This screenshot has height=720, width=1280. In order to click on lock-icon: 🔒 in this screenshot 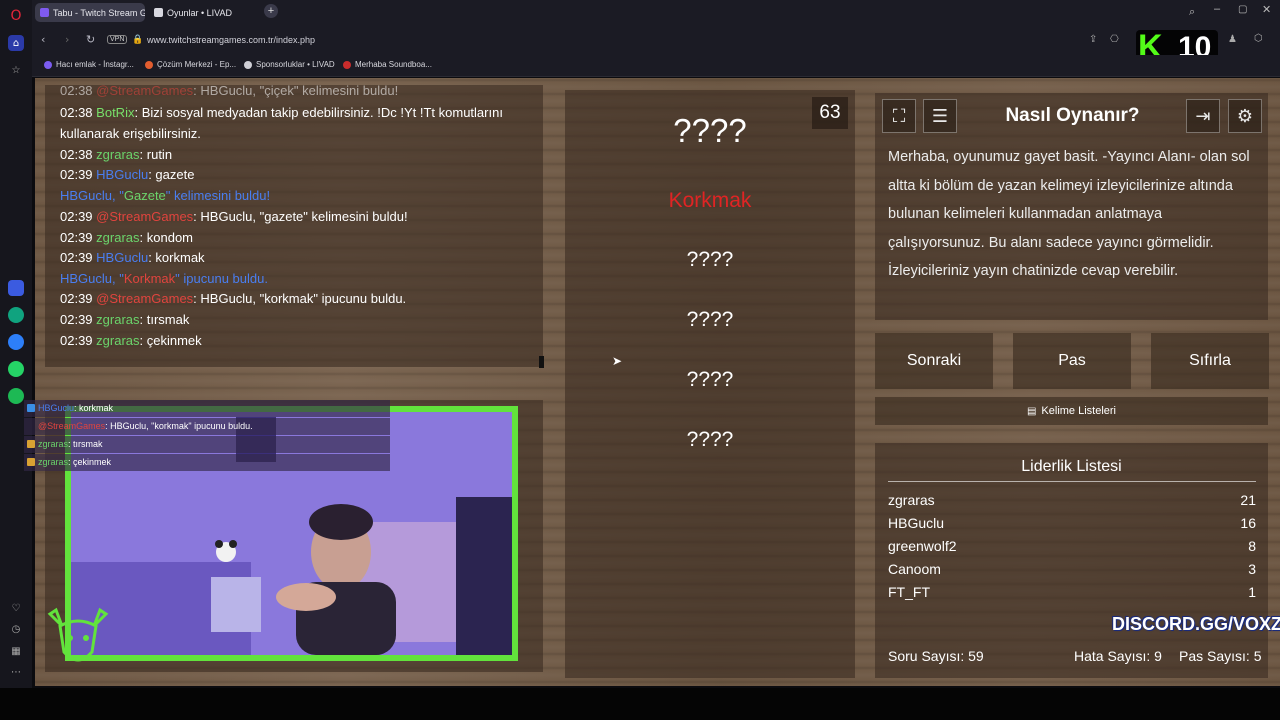, I will do `click(138, 39)`.